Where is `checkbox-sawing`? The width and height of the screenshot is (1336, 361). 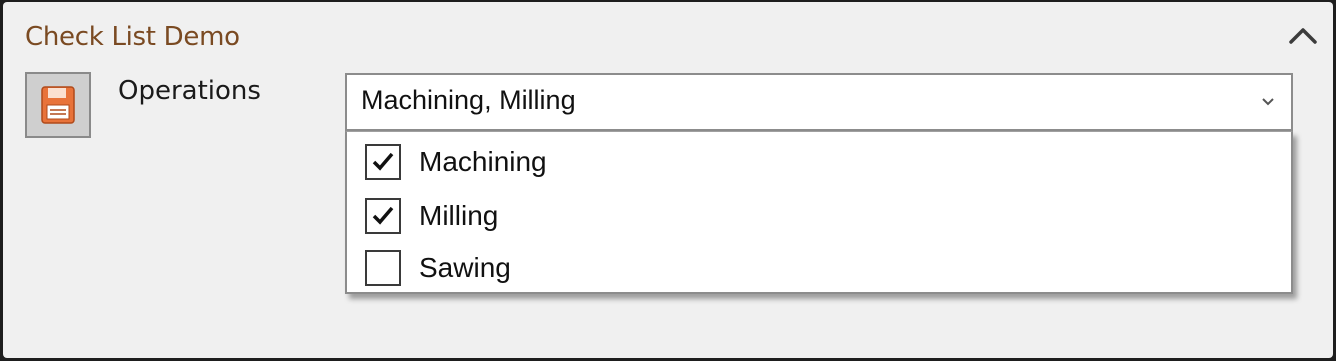 checkbox-sawing is located at coordinates (383, 268).